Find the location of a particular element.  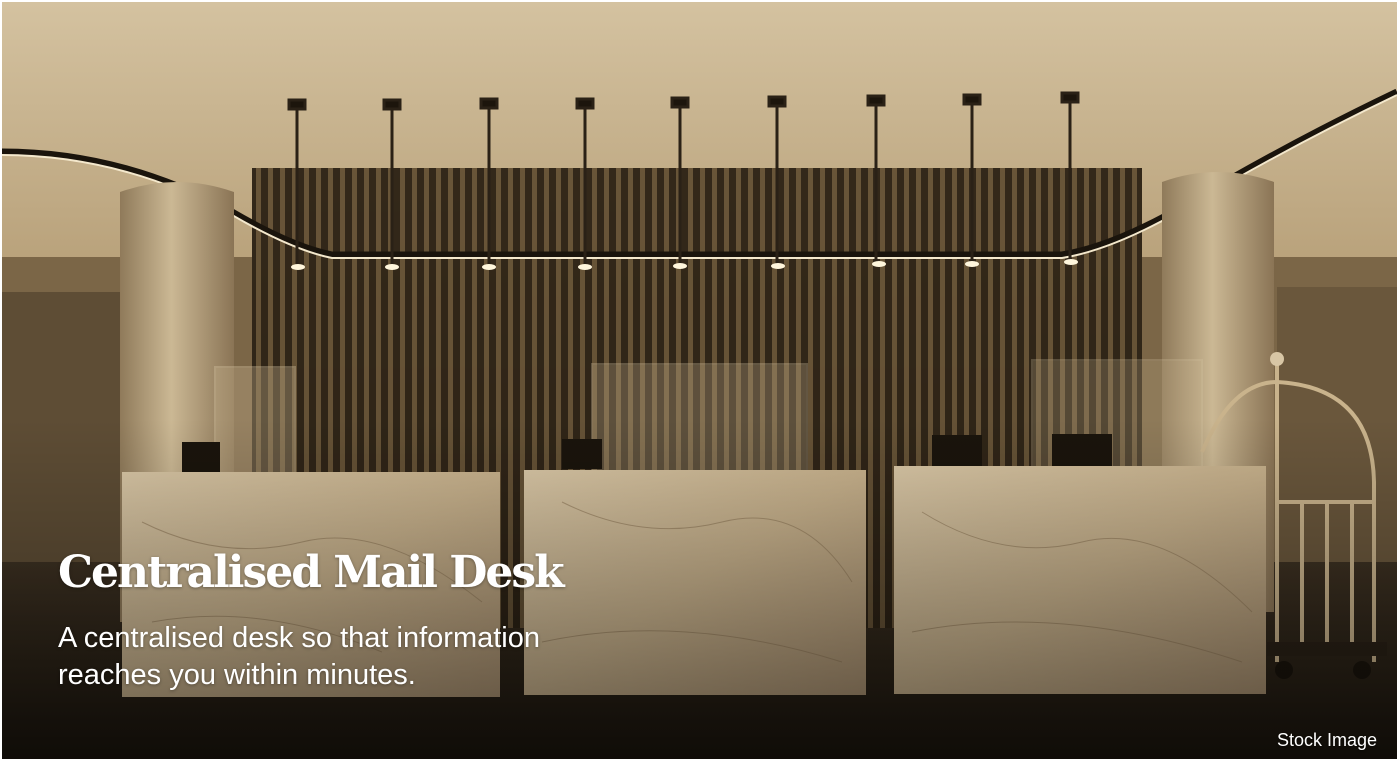

hero-title: Centralised Mail Desk is located at coordinates (311, 572).